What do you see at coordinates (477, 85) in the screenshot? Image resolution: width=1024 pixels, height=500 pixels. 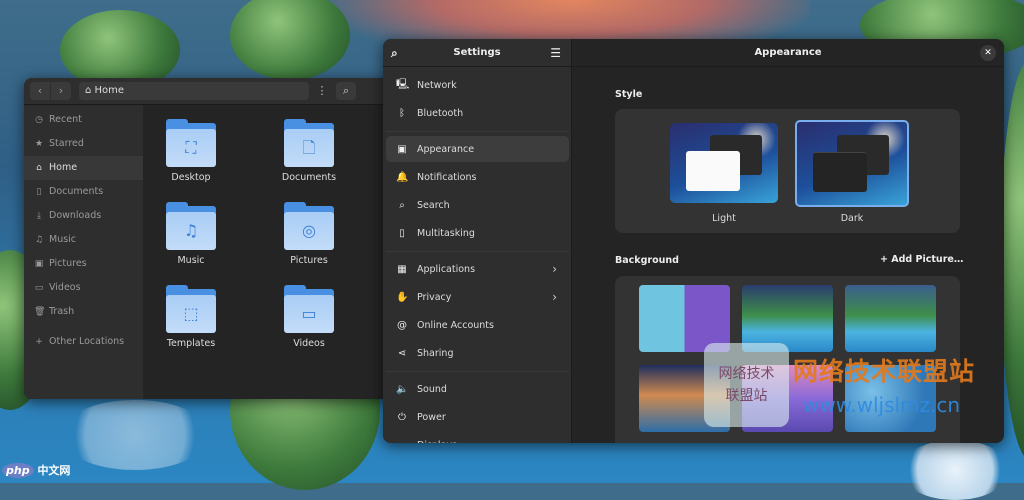 I see `settings-item-network: 🖳 Network` at bounding box center [477, 85].